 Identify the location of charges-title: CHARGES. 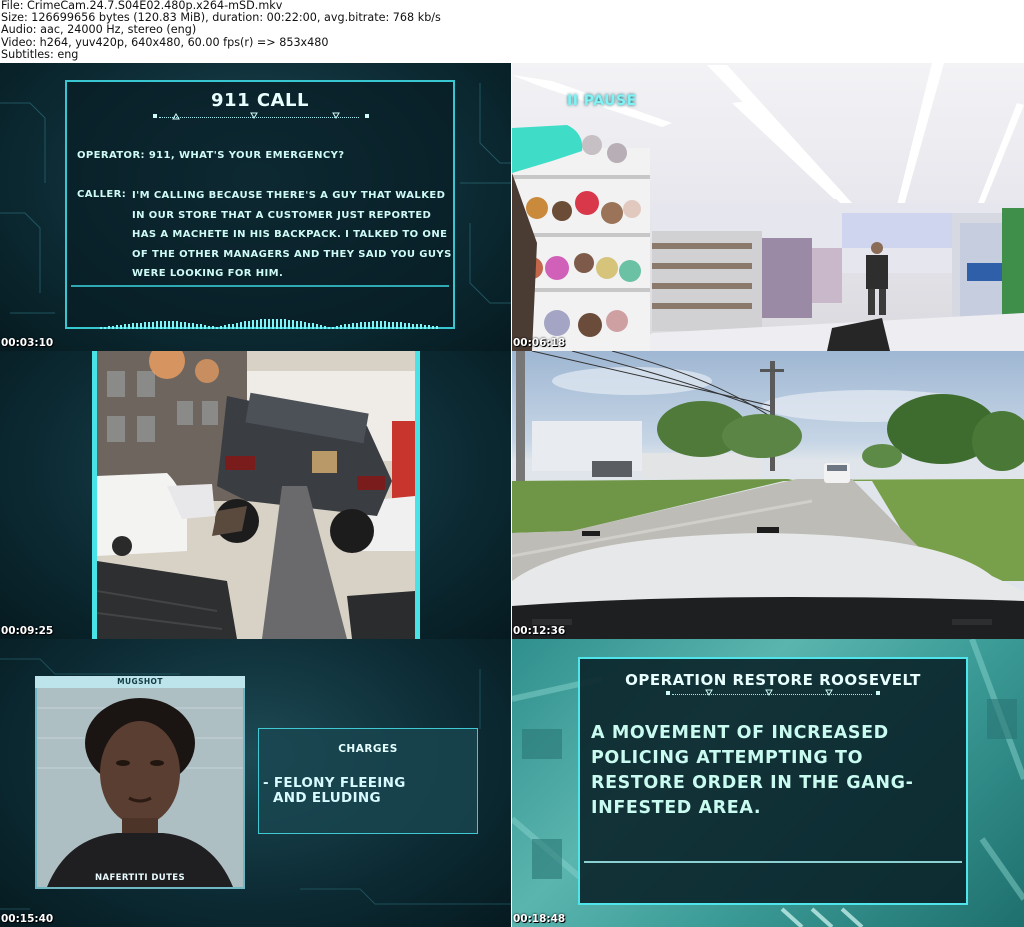
(368, 749).